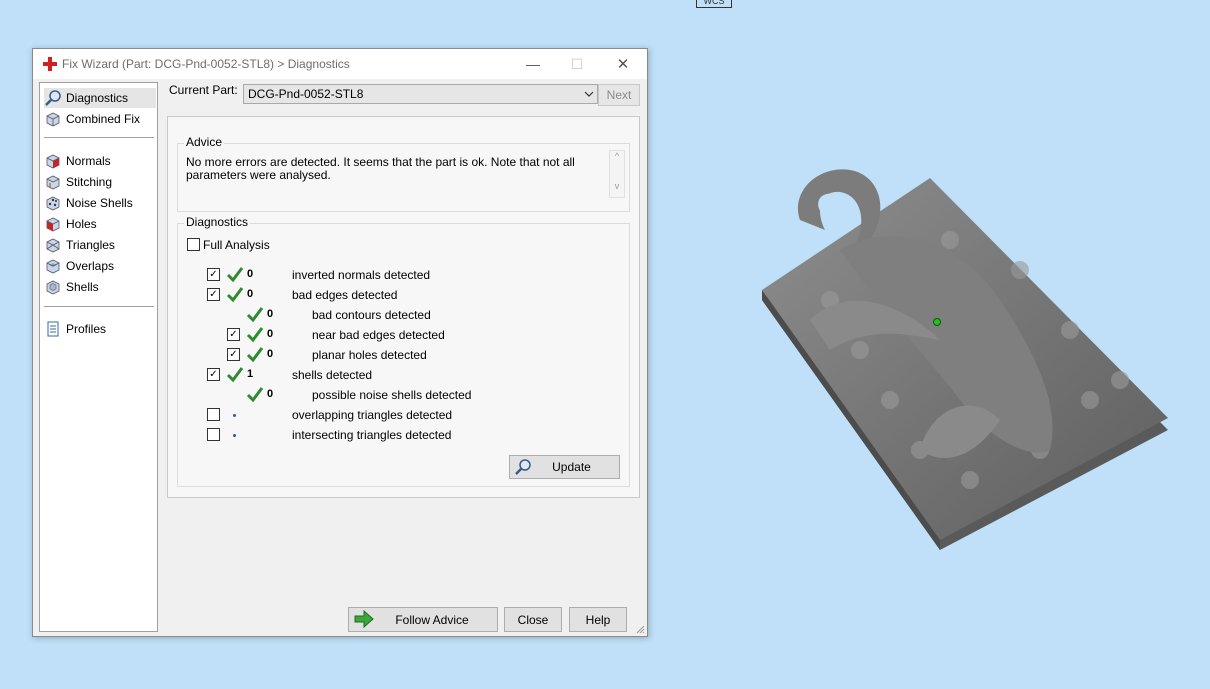 This screenshot has height=689, width=1210. Describe the element at coordinates (50, 64) in the screenshot. I see `red-cross-icon` at that location.